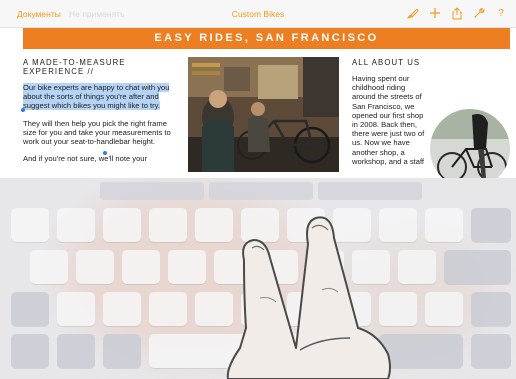  What do you see at coordinates (386, 62) in the screenshot?
I see `right-heading: ALL ABOUT US` at bounding box center [386, 62].